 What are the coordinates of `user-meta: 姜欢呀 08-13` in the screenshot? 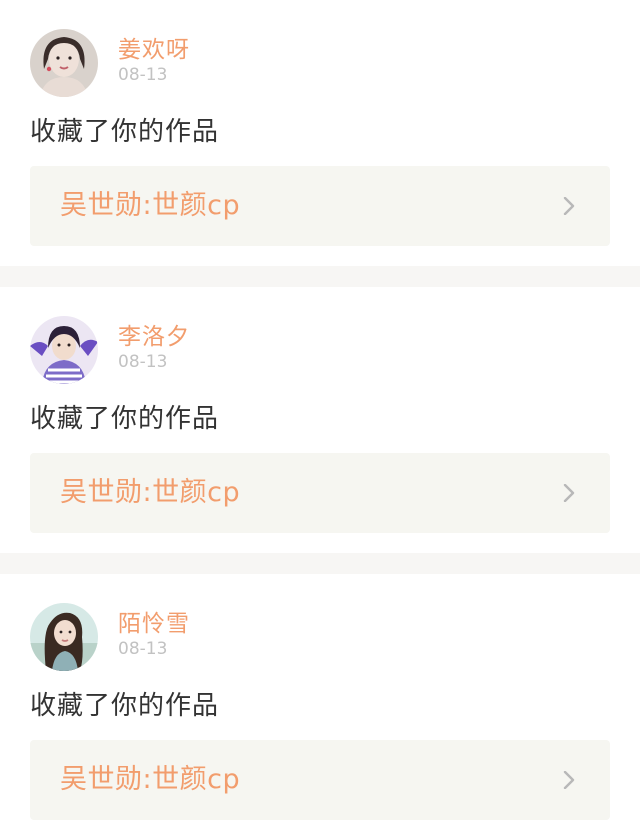 It's located at (154, 61).